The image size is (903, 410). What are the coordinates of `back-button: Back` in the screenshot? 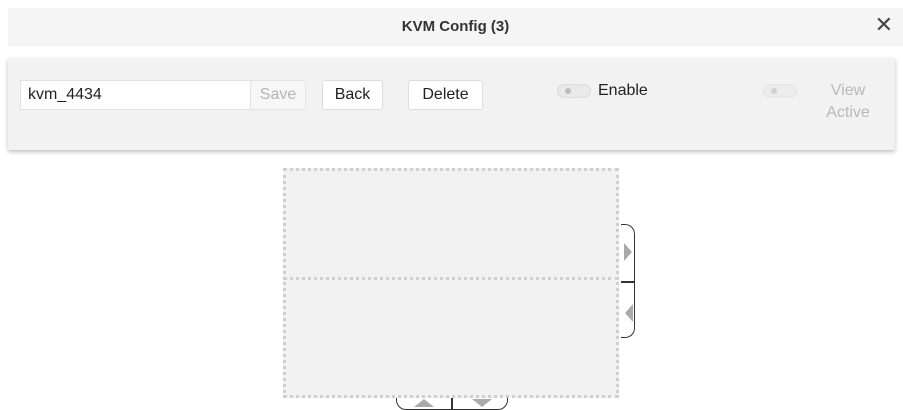 It's located at (352, 95).